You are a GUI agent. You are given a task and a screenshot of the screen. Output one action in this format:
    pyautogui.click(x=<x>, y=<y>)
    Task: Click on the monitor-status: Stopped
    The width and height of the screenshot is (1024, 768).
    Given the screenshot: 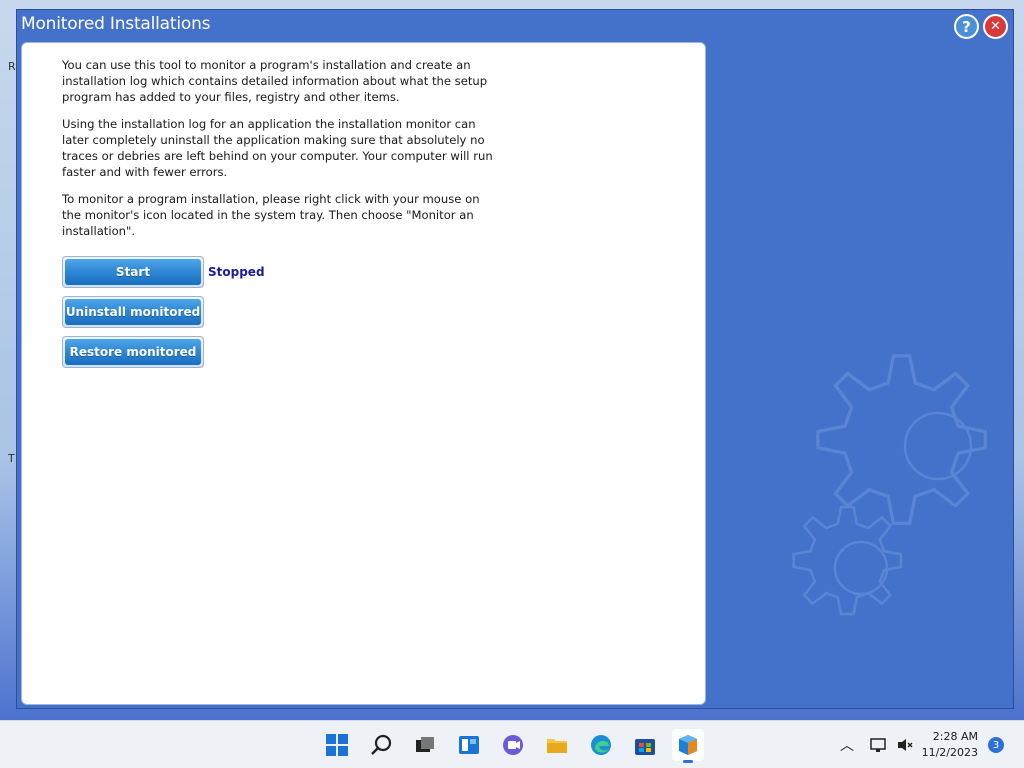 What is the action you would take?
    pyautogui.click(x=236, y=272)
    